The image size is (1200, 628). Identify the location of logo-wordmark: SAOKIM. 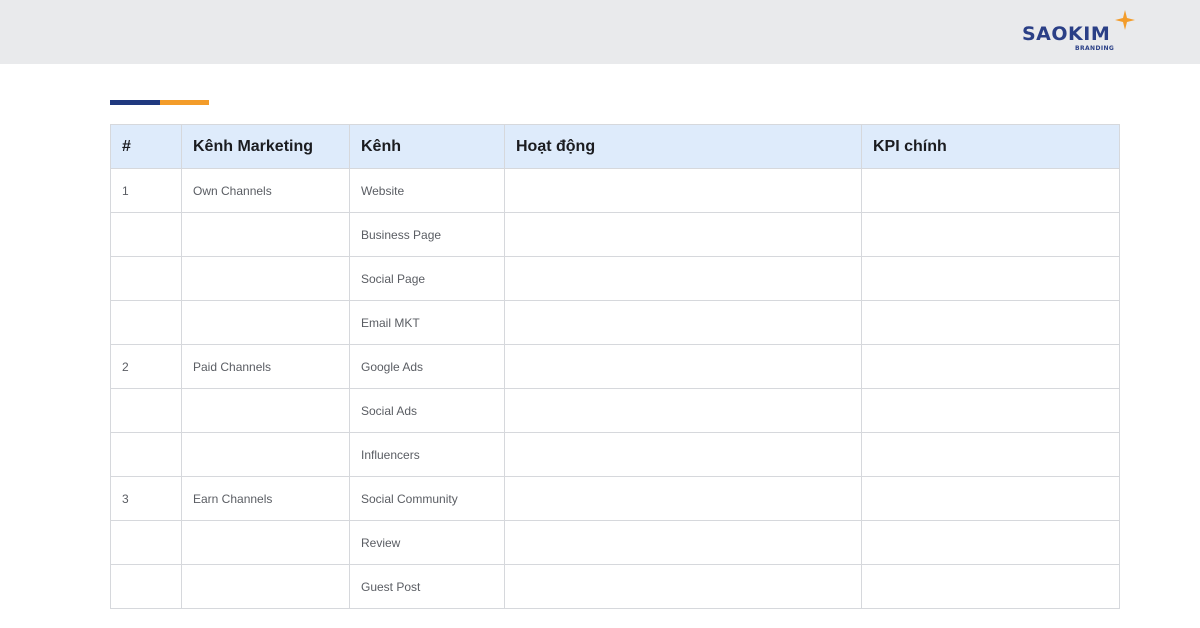
(1066, 34).